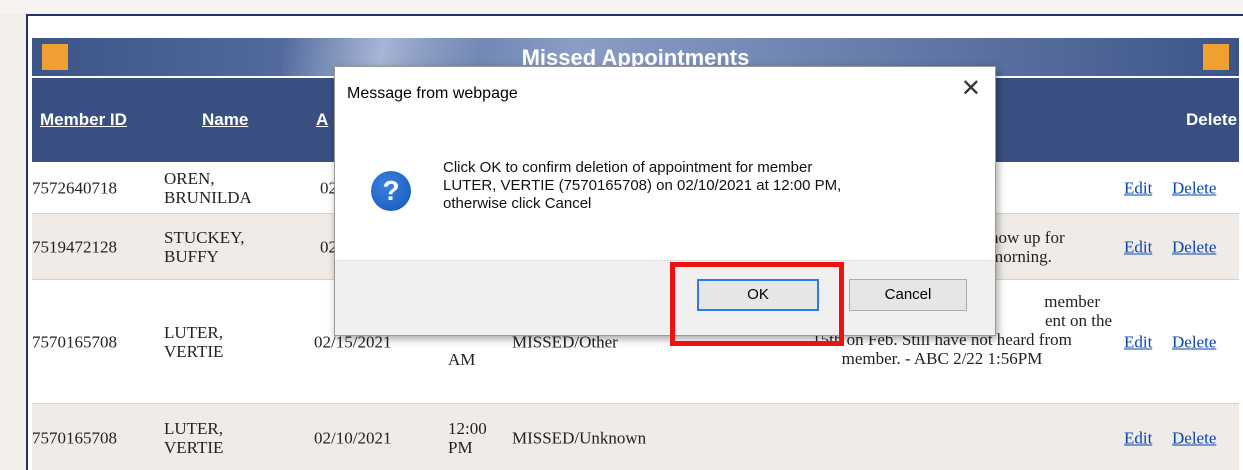 The image size is (1243, 470). What do you see at coordinates (225, 120) in the screenshot?
I see `header-name: Name` at bounding box center [225, 120].